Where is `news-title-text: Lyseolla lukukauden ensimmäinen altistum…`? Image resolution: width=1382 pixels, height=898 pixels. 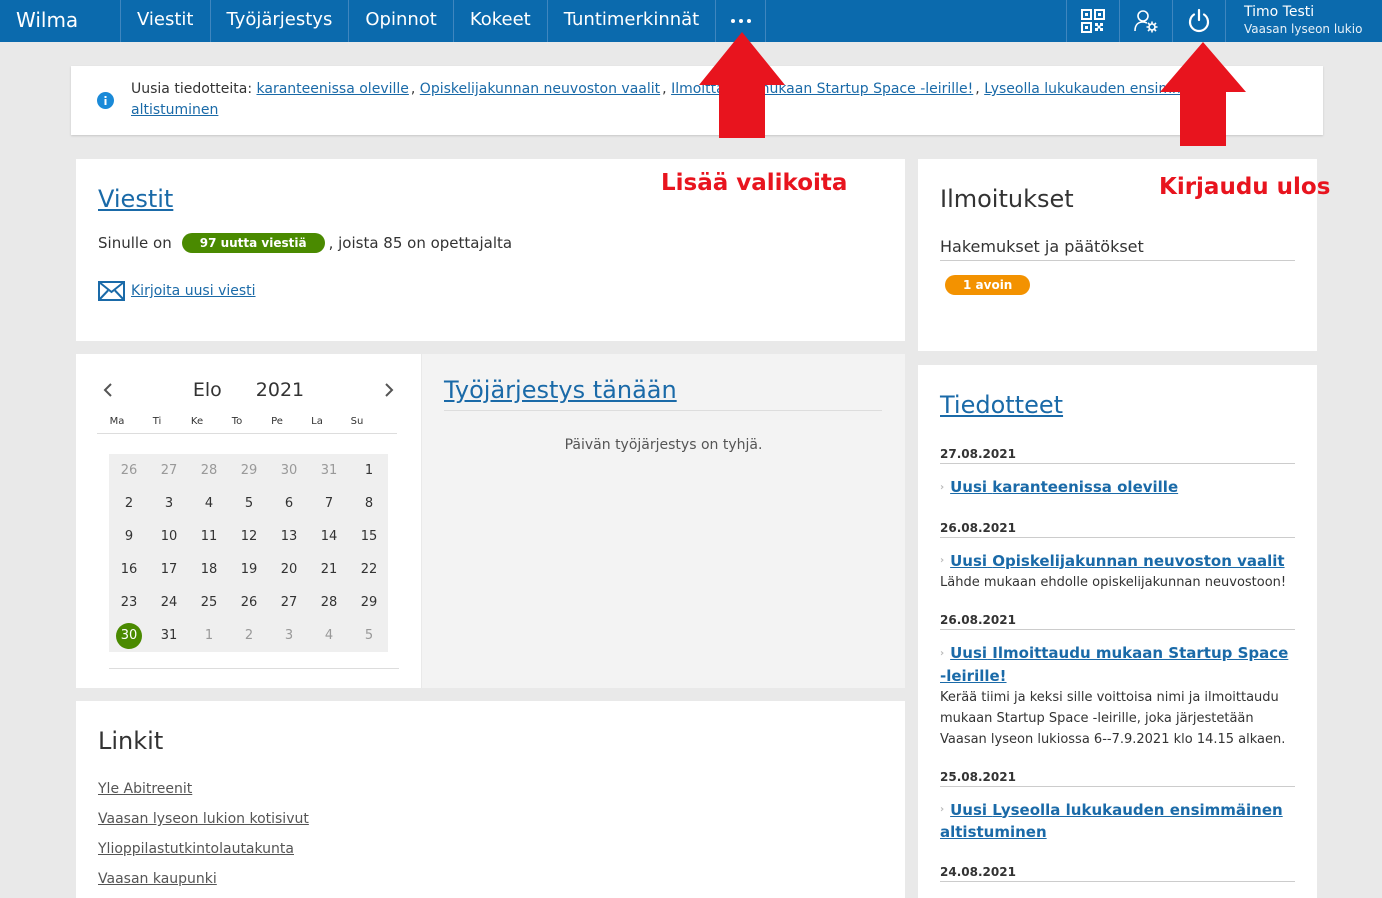
news-title-text: Lyseolla lukukauden ensimmäinen altistum… is located at coordinates (1111, 821).